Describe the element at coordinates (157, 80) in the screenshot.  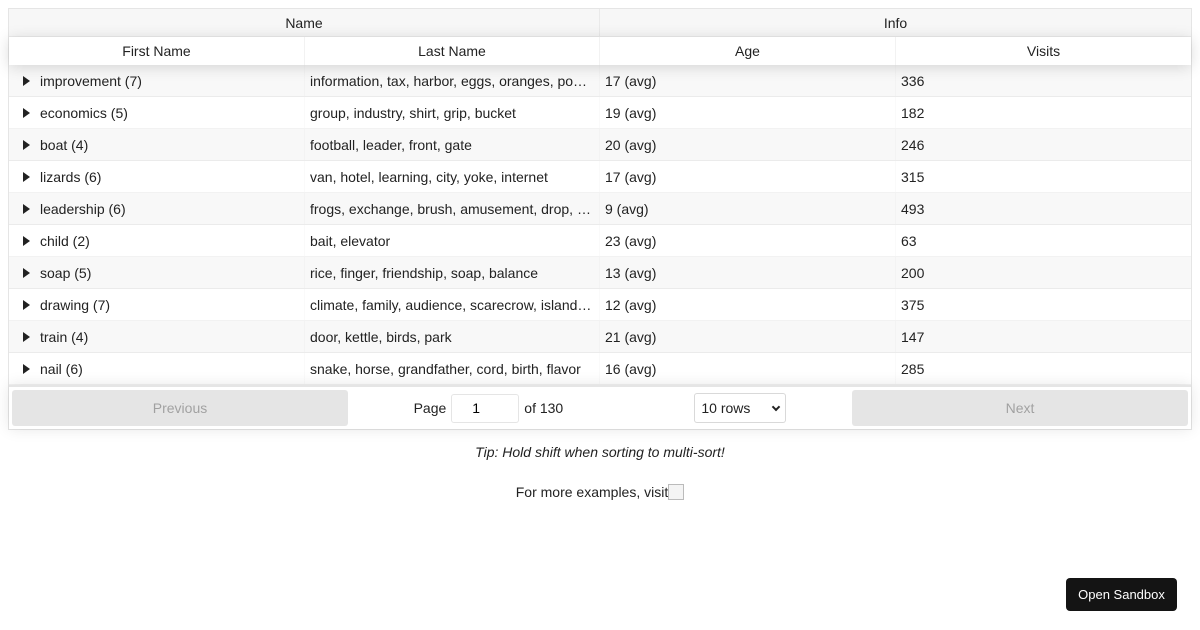
I see `cell-first-name: improvement (7)` at that location.